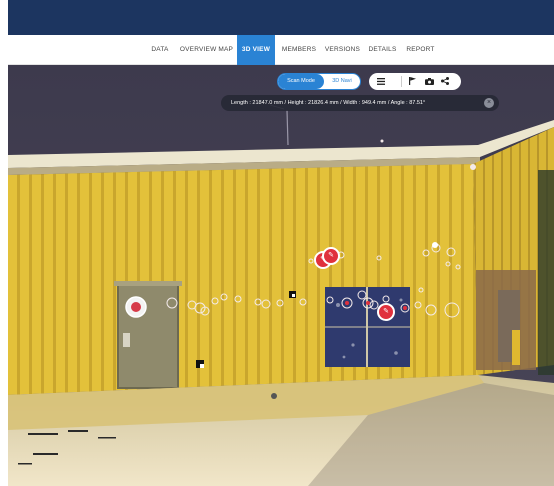  I want to click on scan-mode-button: Scan Mode, so click(301, 81).